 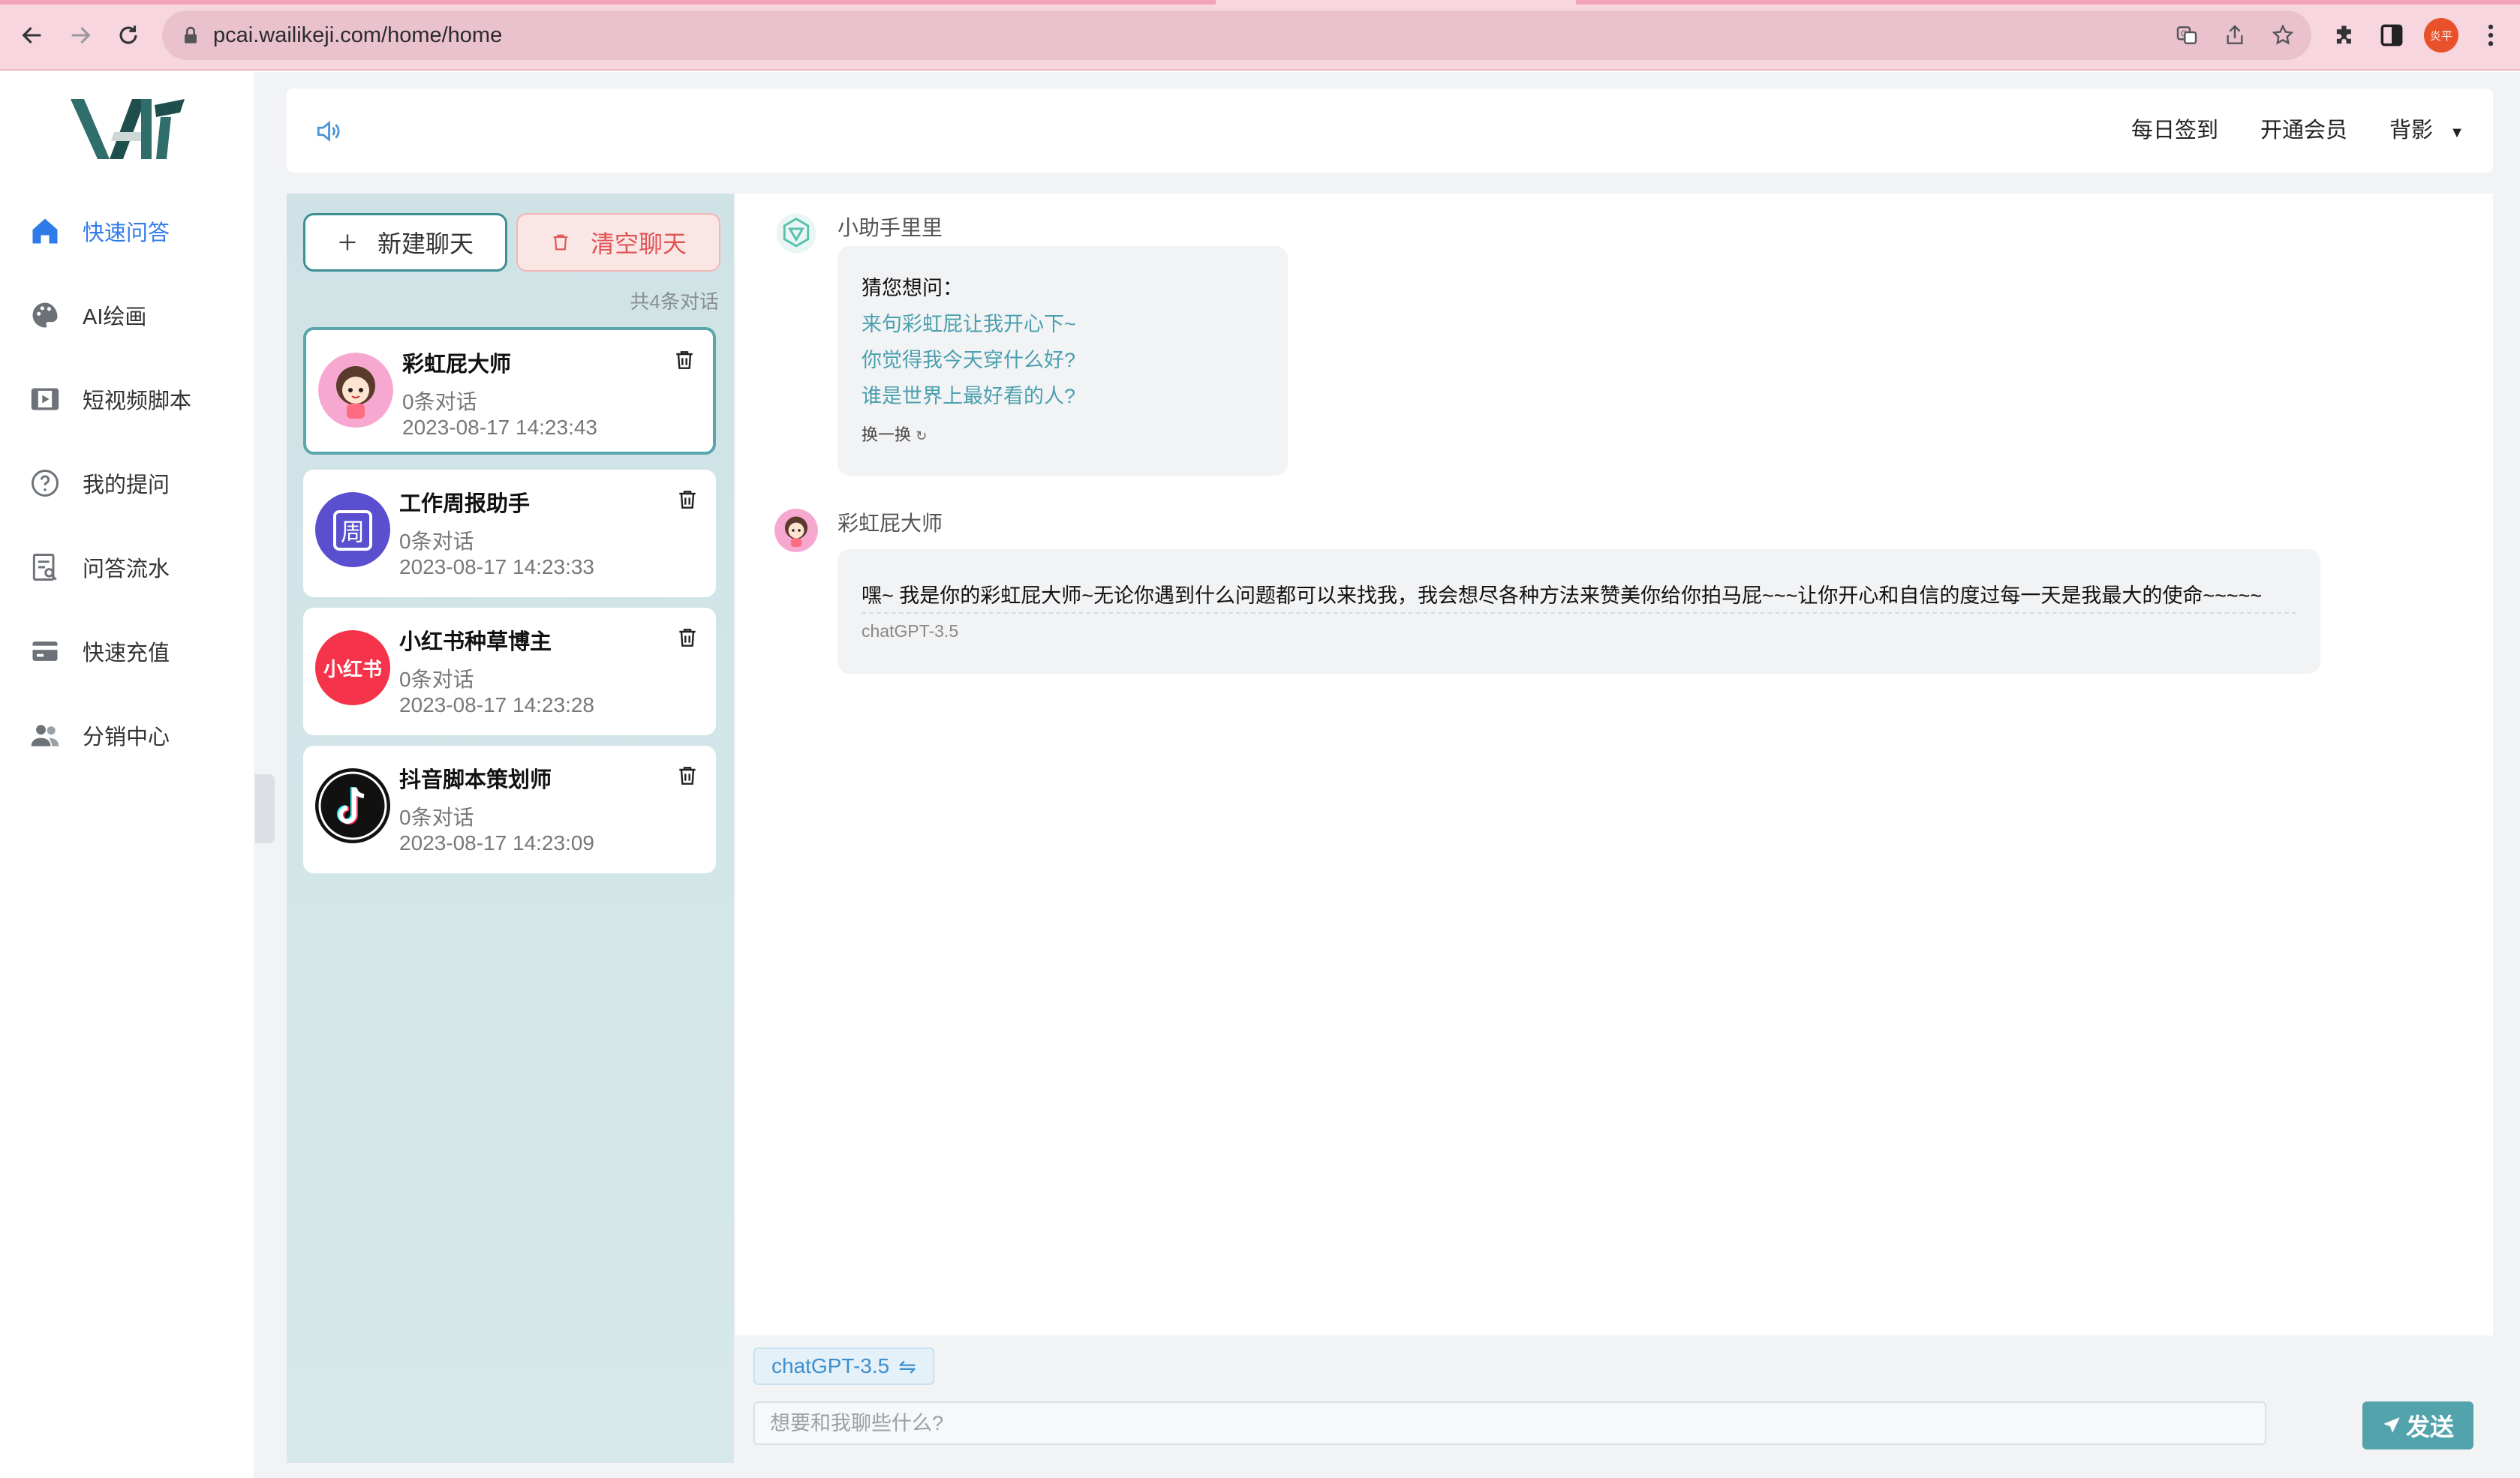 What do you see at coordinates (352, 530) in the screenshot?
I see `calendar-week-icon: 周` at bounding box center [352, 530].